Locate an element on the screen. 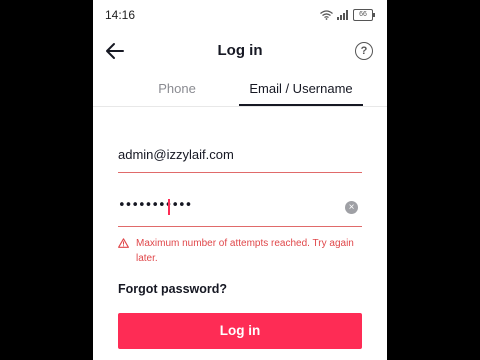  battery-icon: 66 is located at coordinates (364, 15).